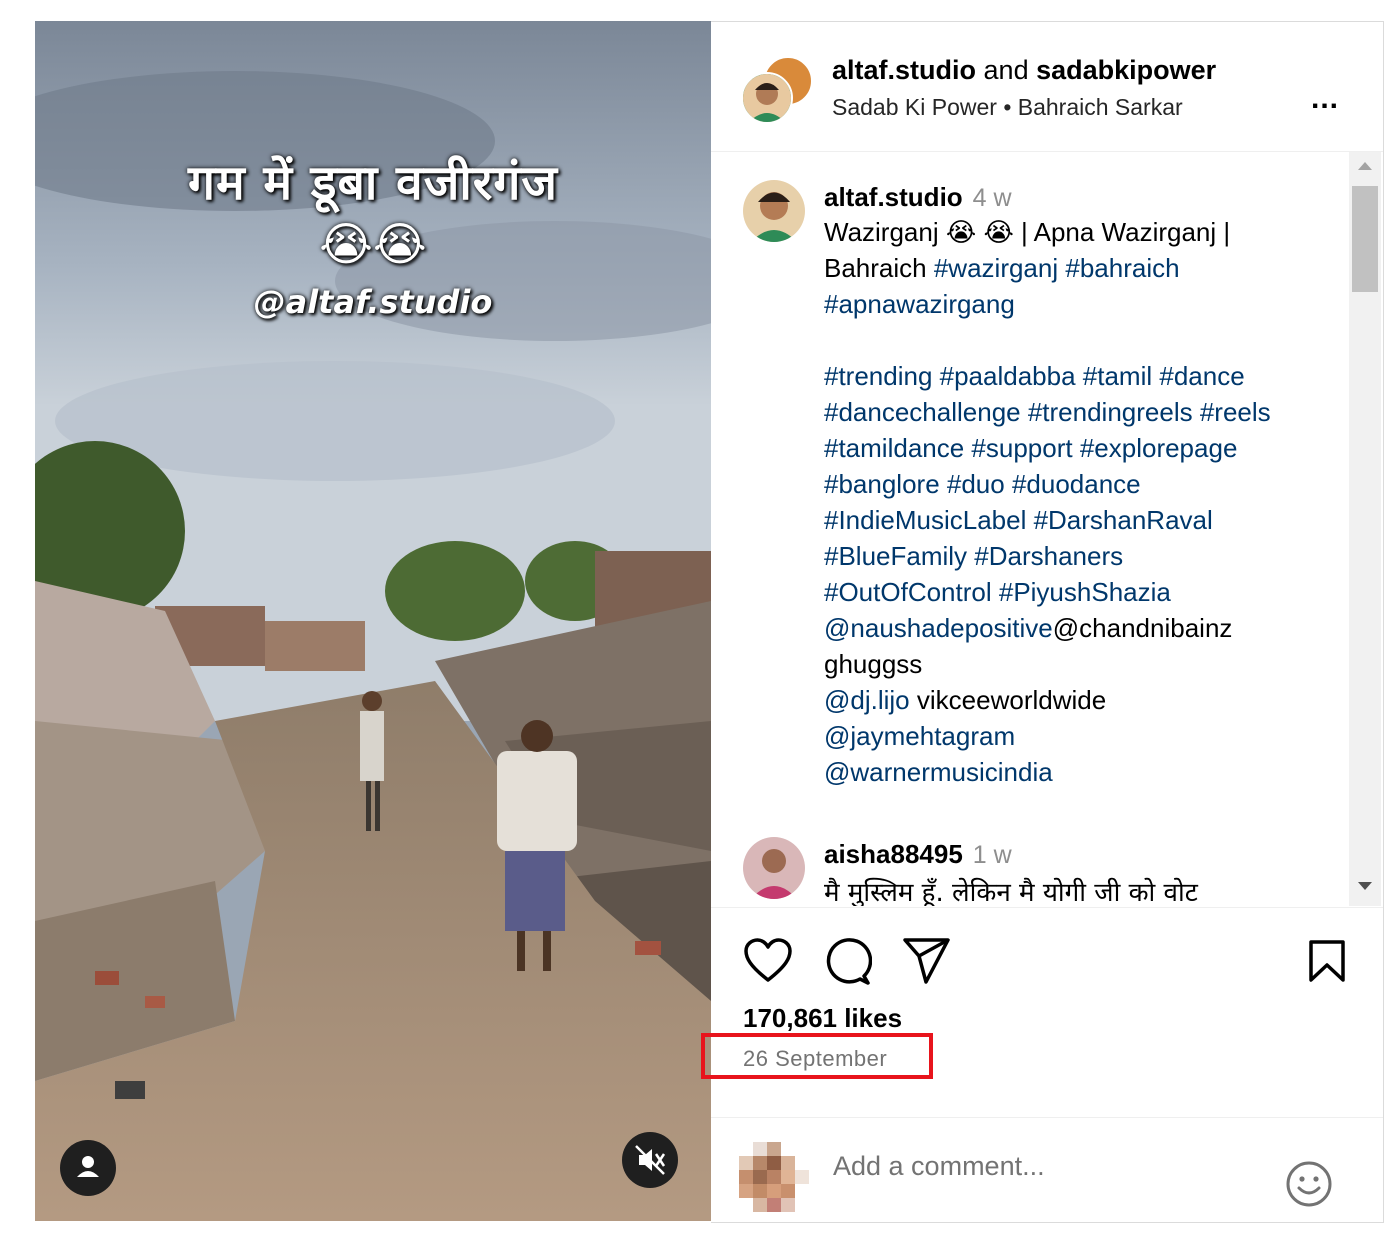  Describe the element at coordinates (992, 855) in the screenshot. I see `comment-time: 1 w` at that location.